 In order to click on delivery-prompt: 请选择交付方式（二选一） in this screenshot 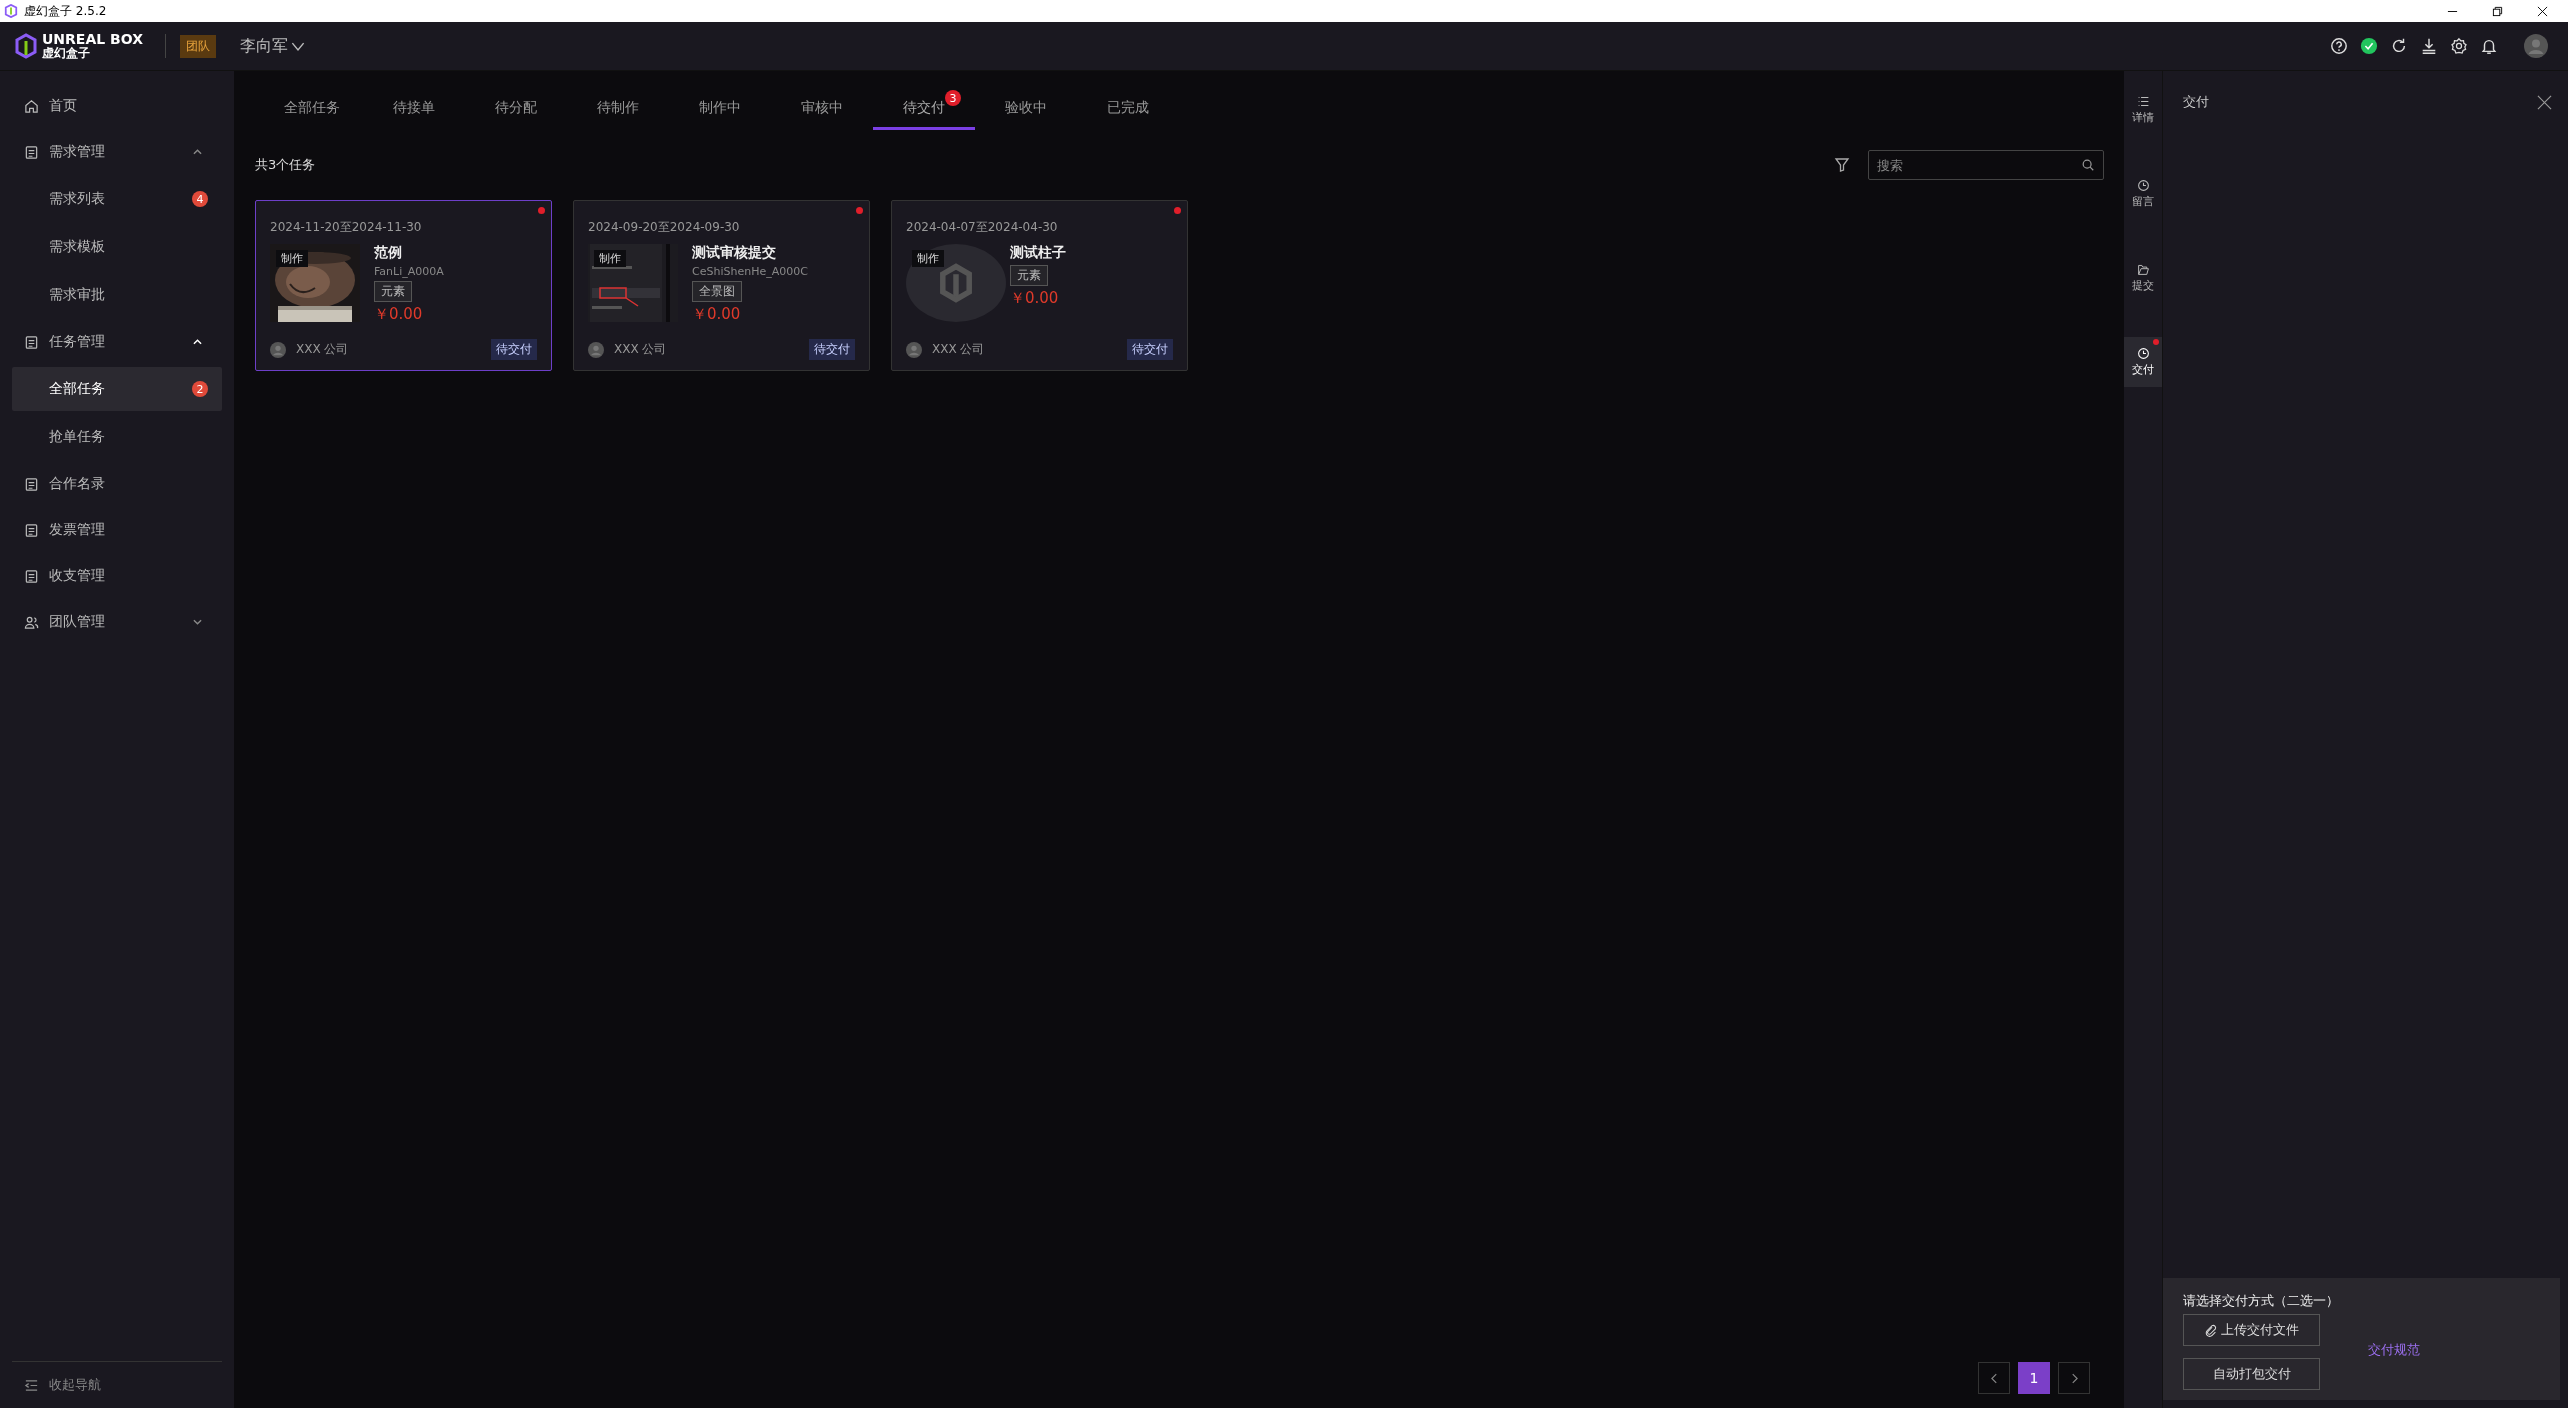, I will do `click(2261, 1301)`.